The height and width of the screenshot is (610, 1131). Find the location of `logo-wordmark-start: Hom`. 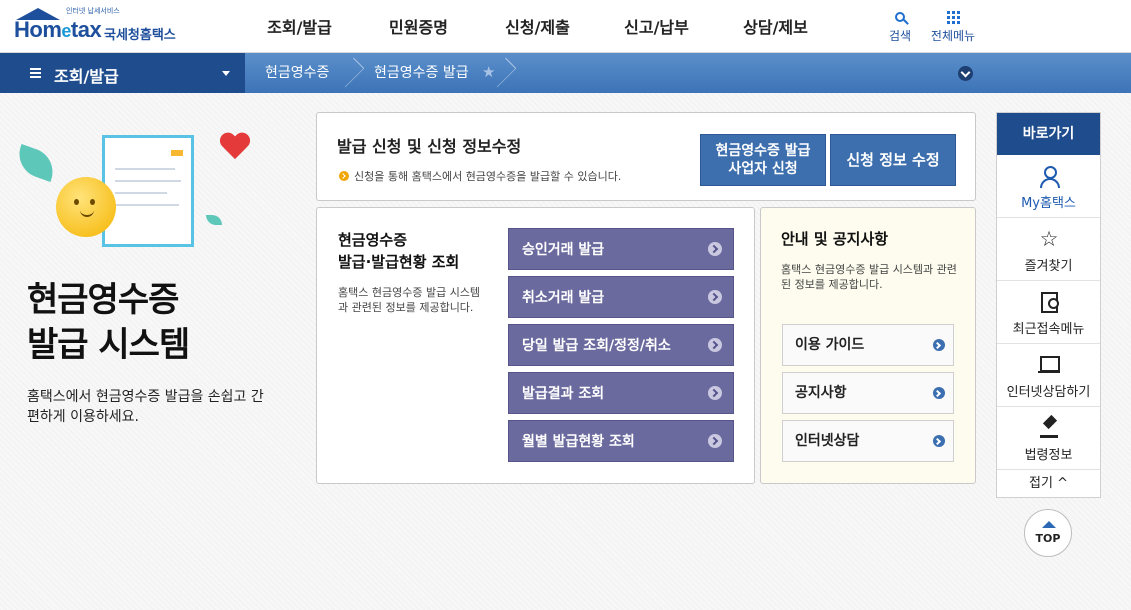

logo-wordmark-start: Hom is located at coordinates (38, 29).